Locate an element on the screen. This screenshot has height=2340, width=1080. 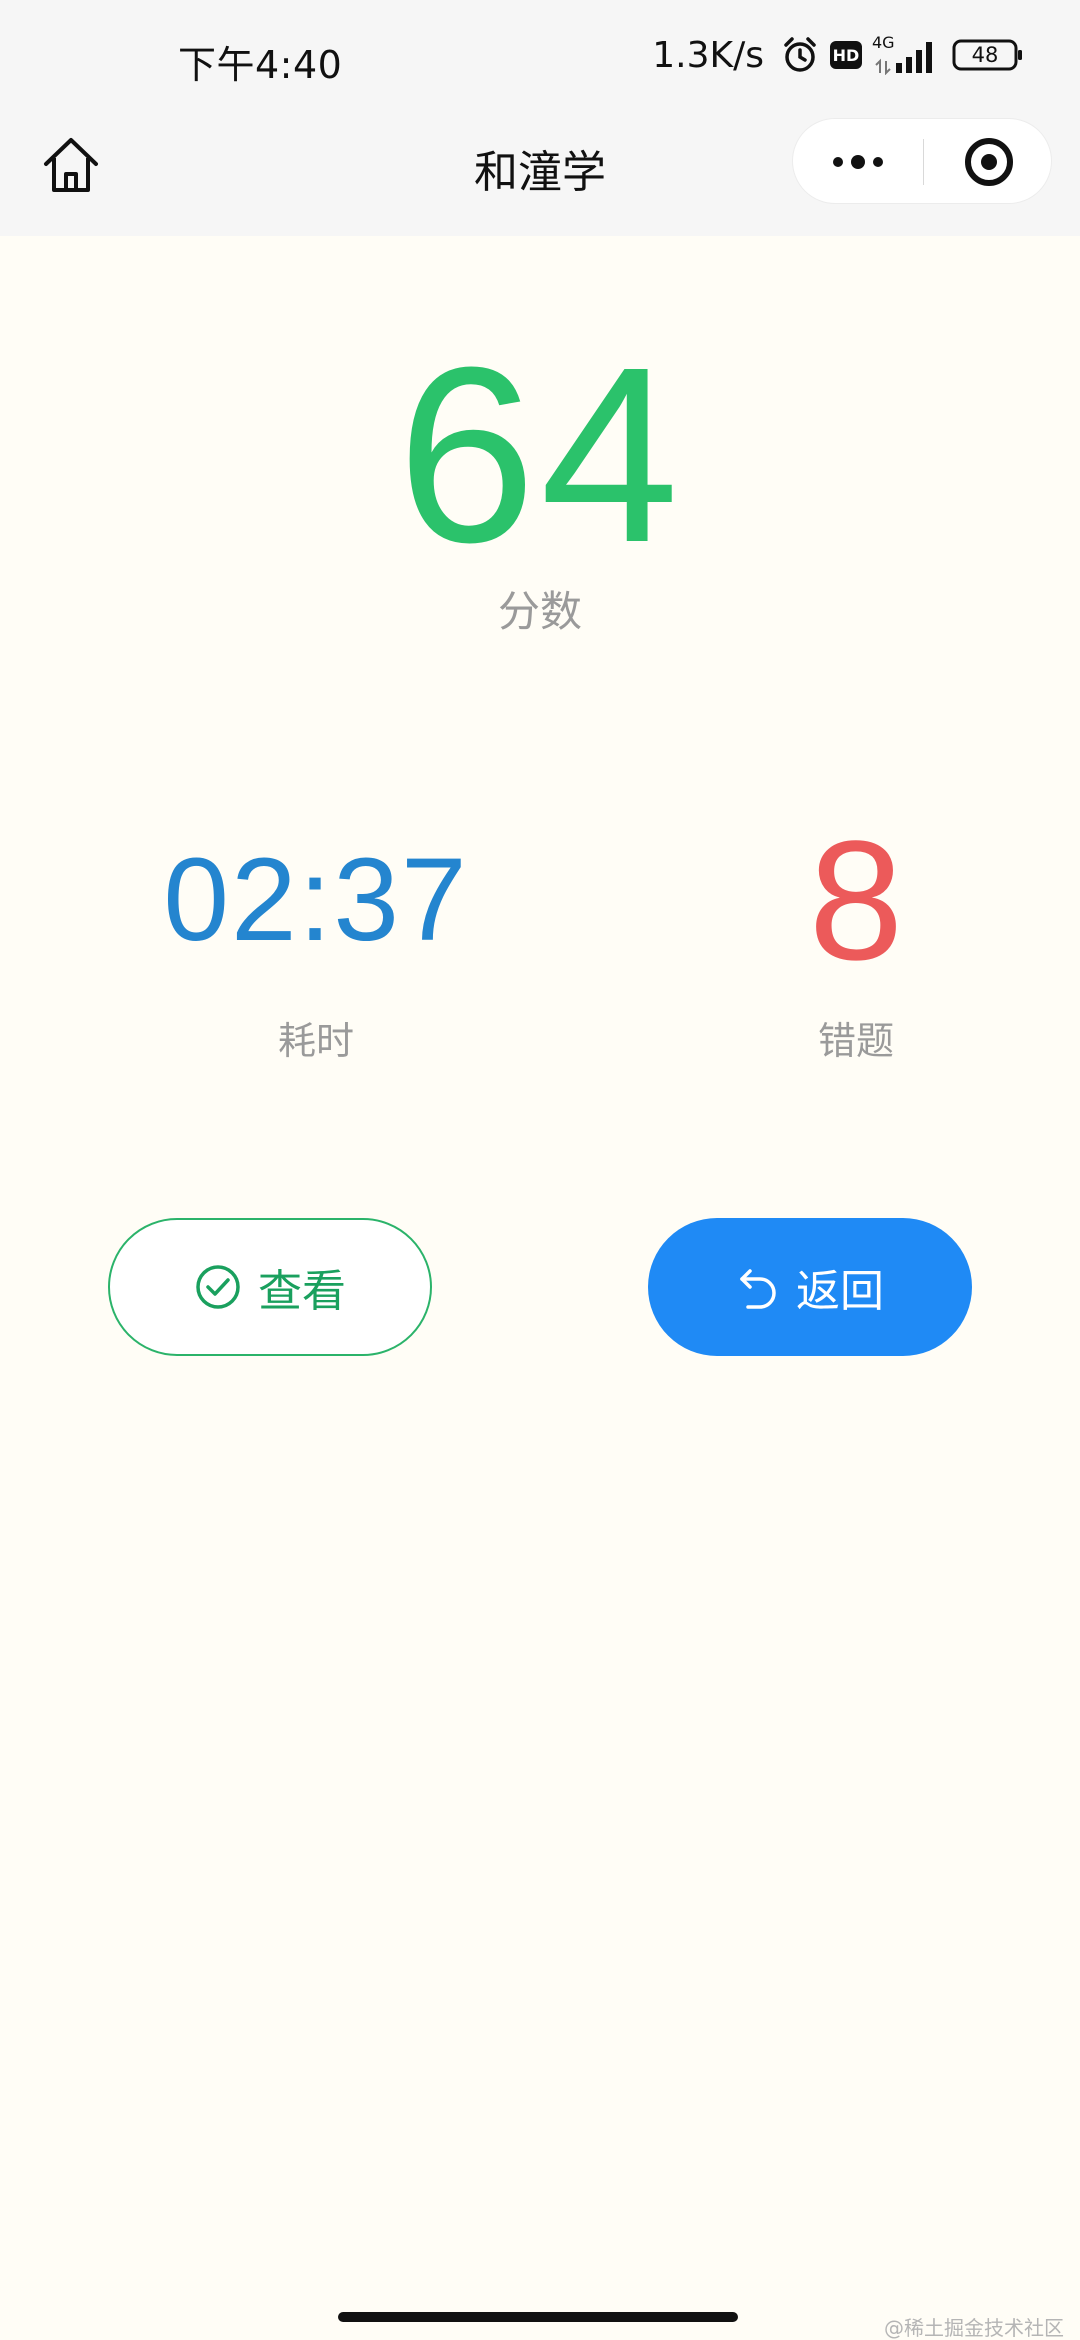
mini-program-capsule is located at coordinates (922, 161).